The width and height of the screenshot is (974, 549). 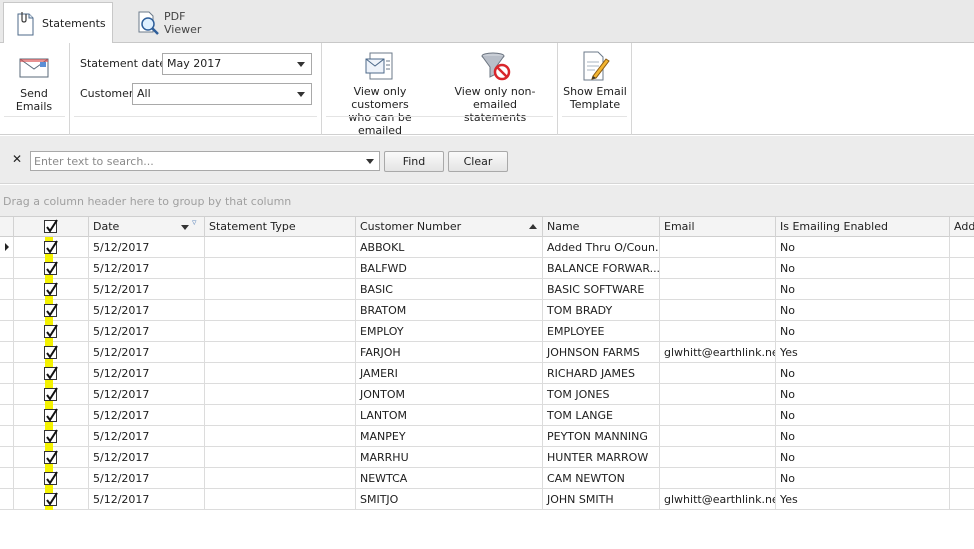 I want to click on cell-name: EMPLOYEE, so click(x=601, y=331).